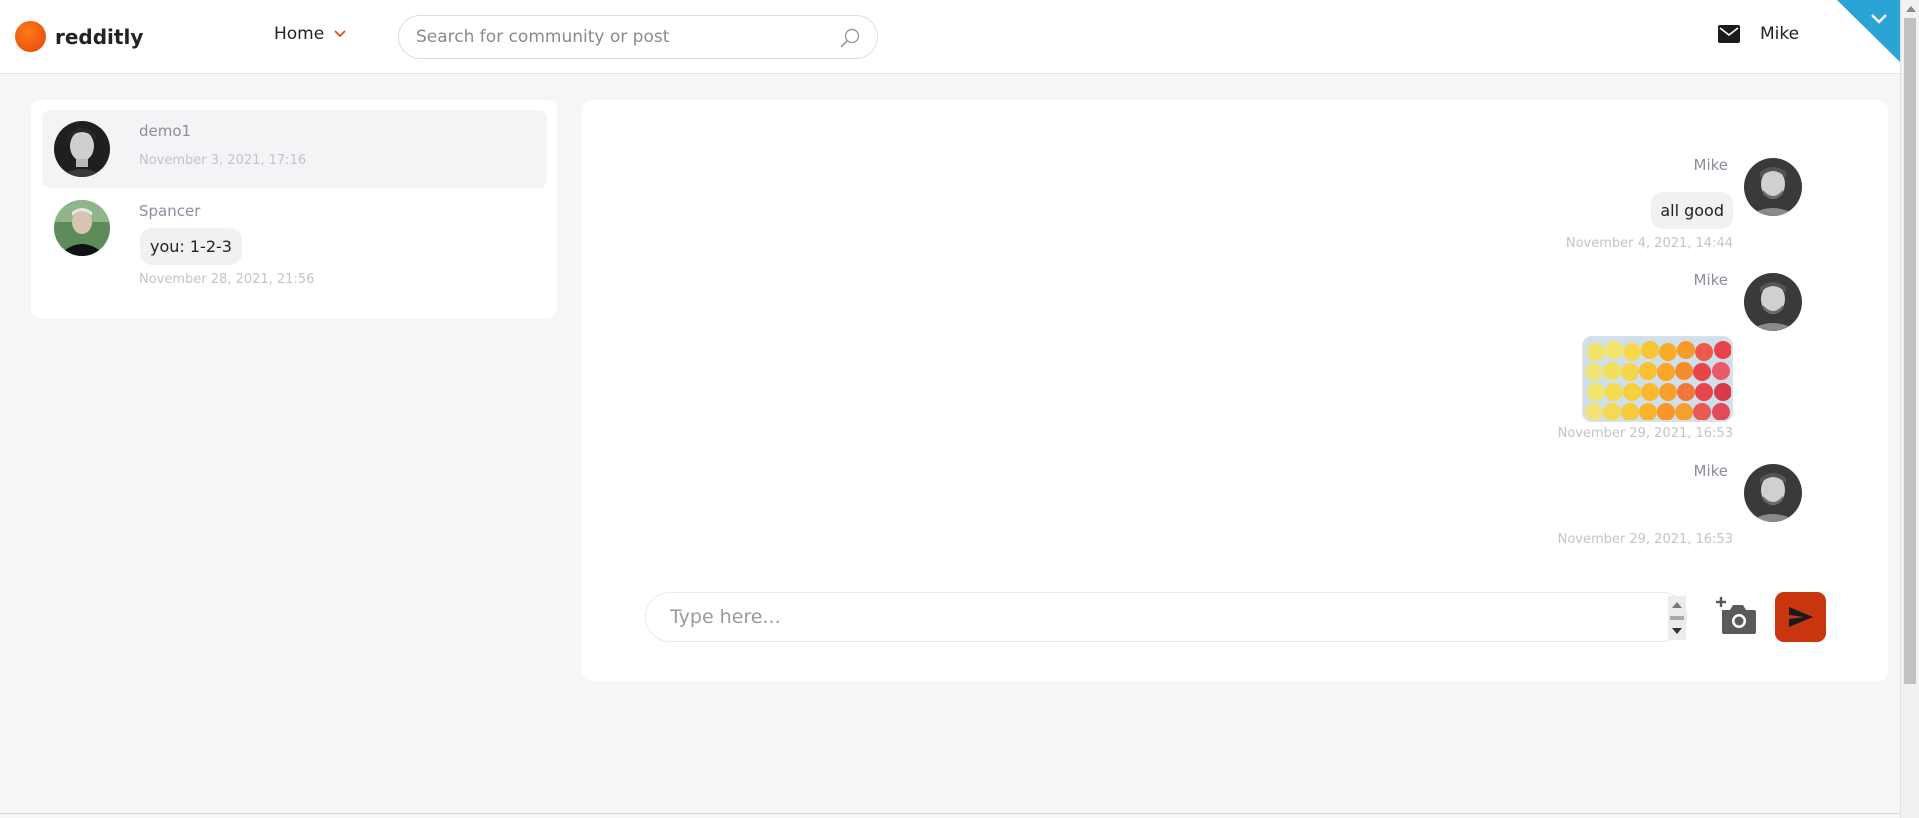  I want to click on mail-icon, so click(1729, 34).